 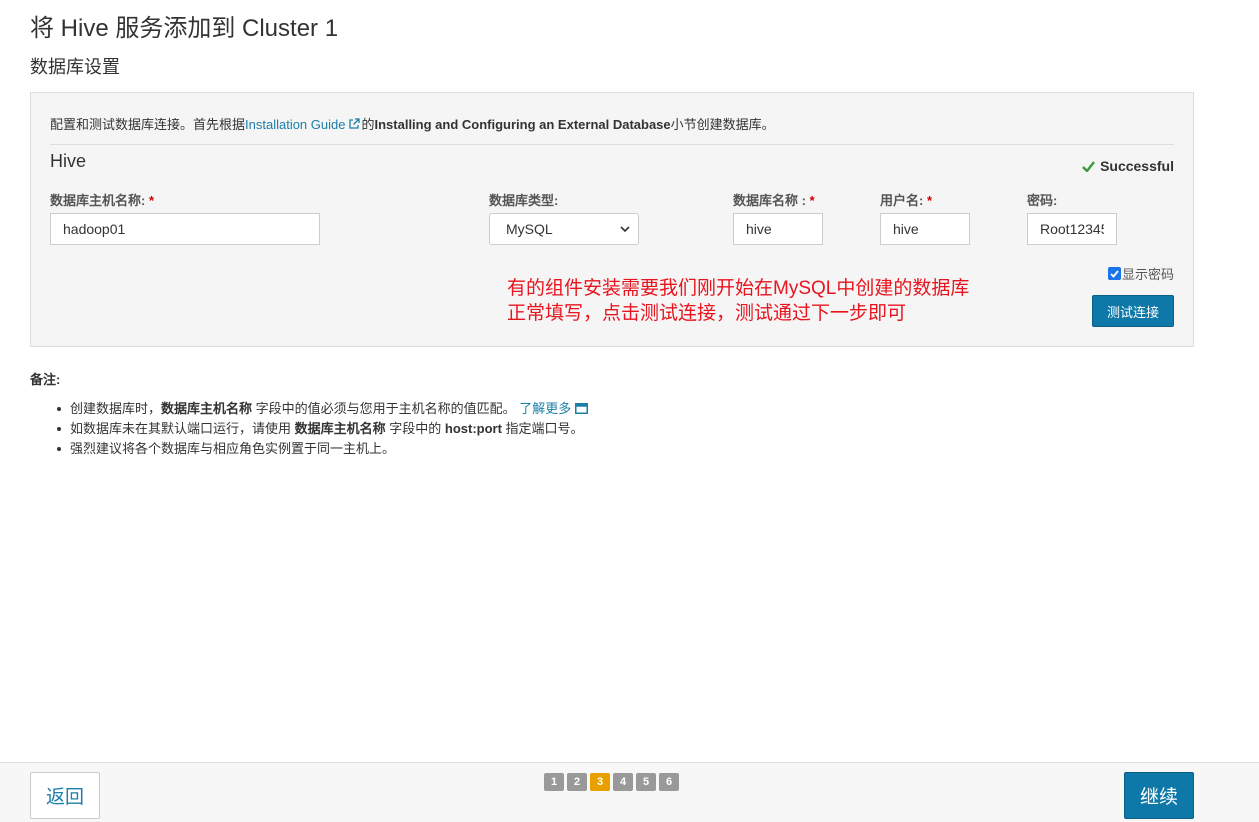 What do you see at coordinates (545, 408) in the screenshot?
I see `learn-more-link: 了解更多` at bounding box center [545, 408].